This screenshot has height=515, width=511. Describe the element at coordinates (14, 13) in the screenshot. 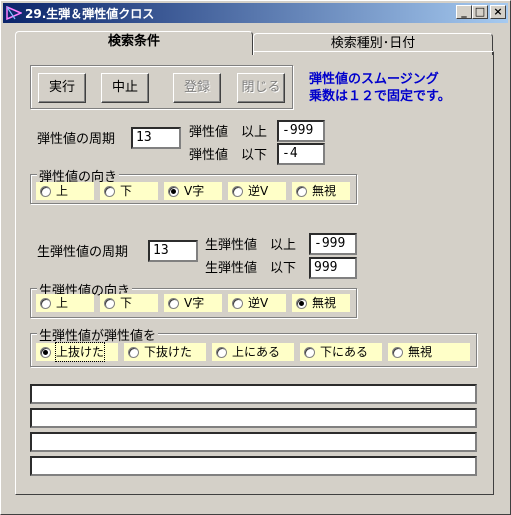

I see `app-icon` at that location.